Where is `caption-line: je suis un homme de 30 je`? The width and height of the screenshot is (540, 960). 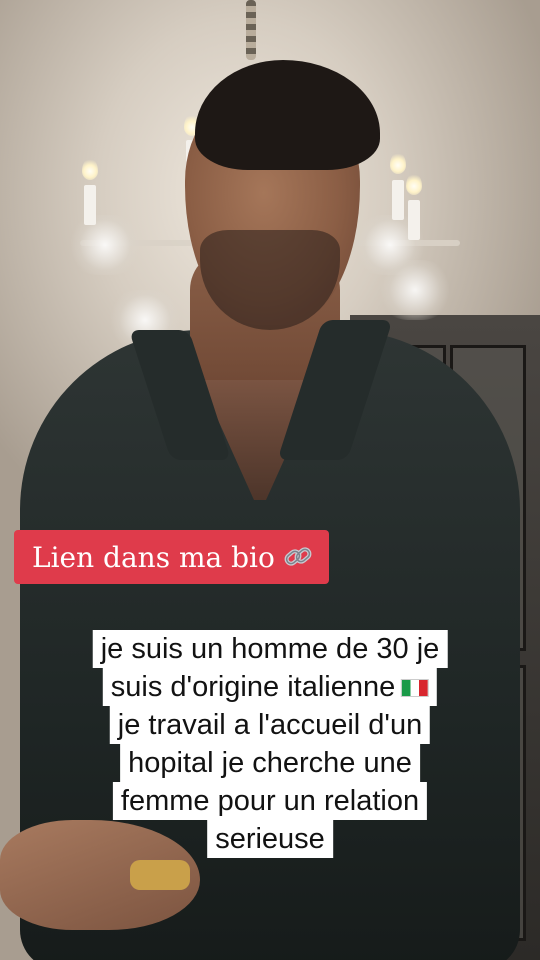 caption-line: je suis un homme de 30 je is located at coordinates (270, 649).